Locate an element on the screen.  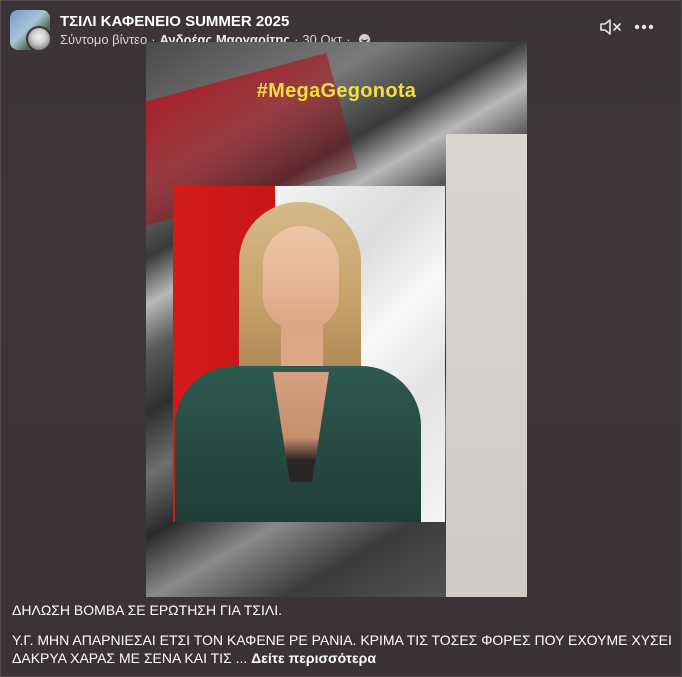
presenter-face is located at coordinates (301, 278).